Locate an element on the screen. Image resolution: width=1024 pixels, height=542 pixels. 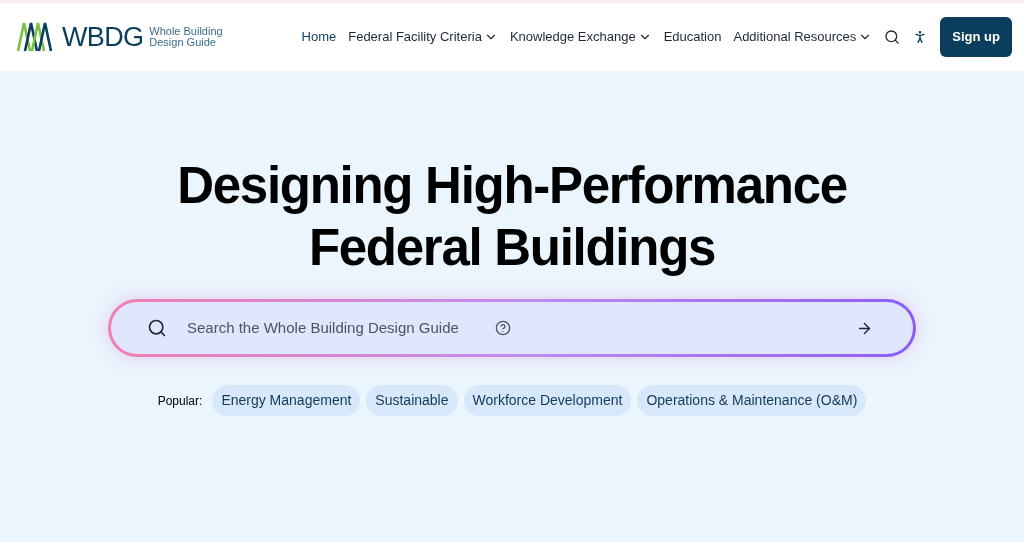
nav-link: Additional Resources is located at coordinates (803, 37).